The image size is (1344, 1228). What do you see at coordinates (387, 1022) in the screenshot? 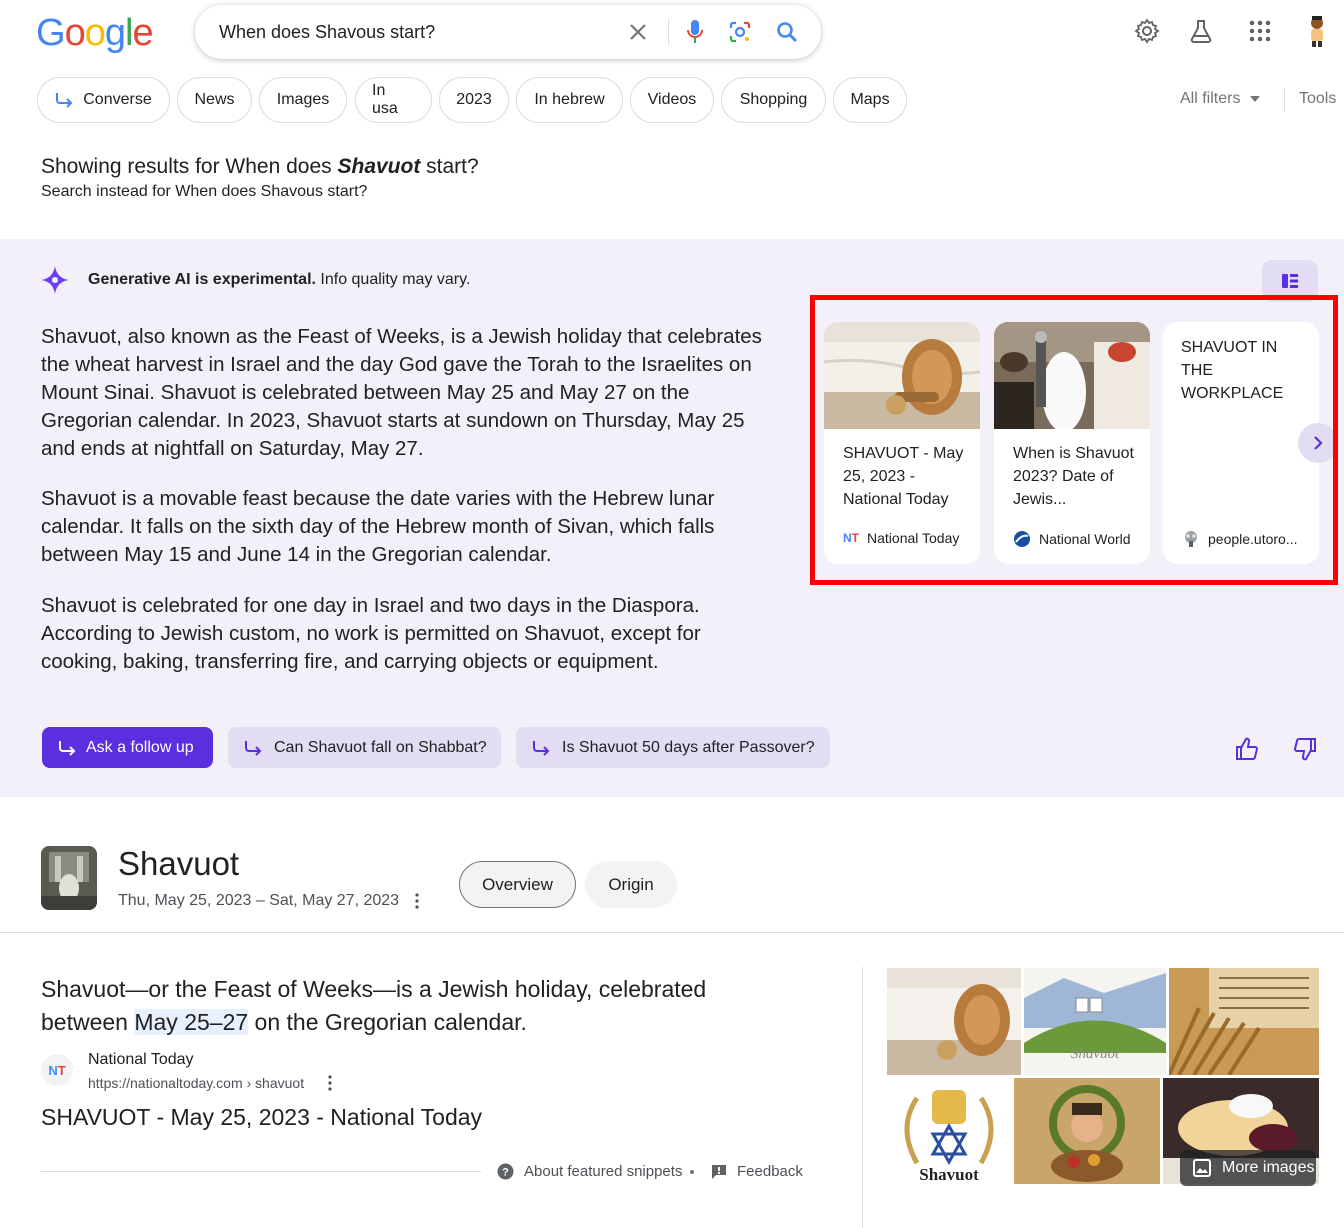
I see `snippet-text: on the Gregorian calendar.` at bounding box center [387, 1022].